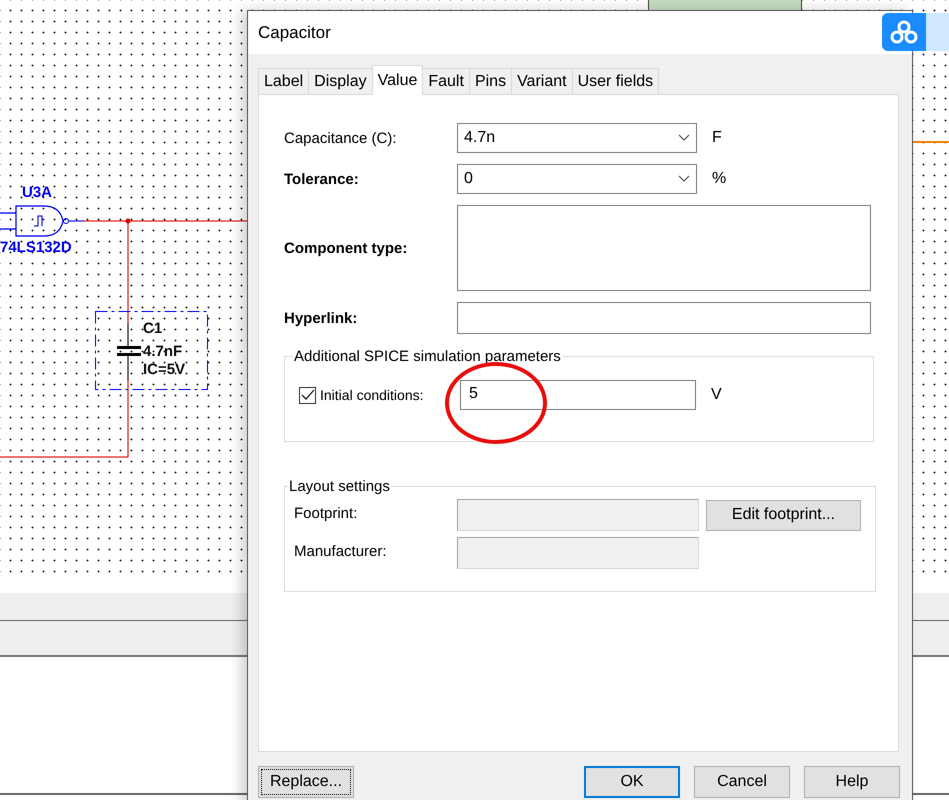  What do you see at coordinates (664, 318) in the screenshot?
I see `input-field` at bounding box center [664, 318].